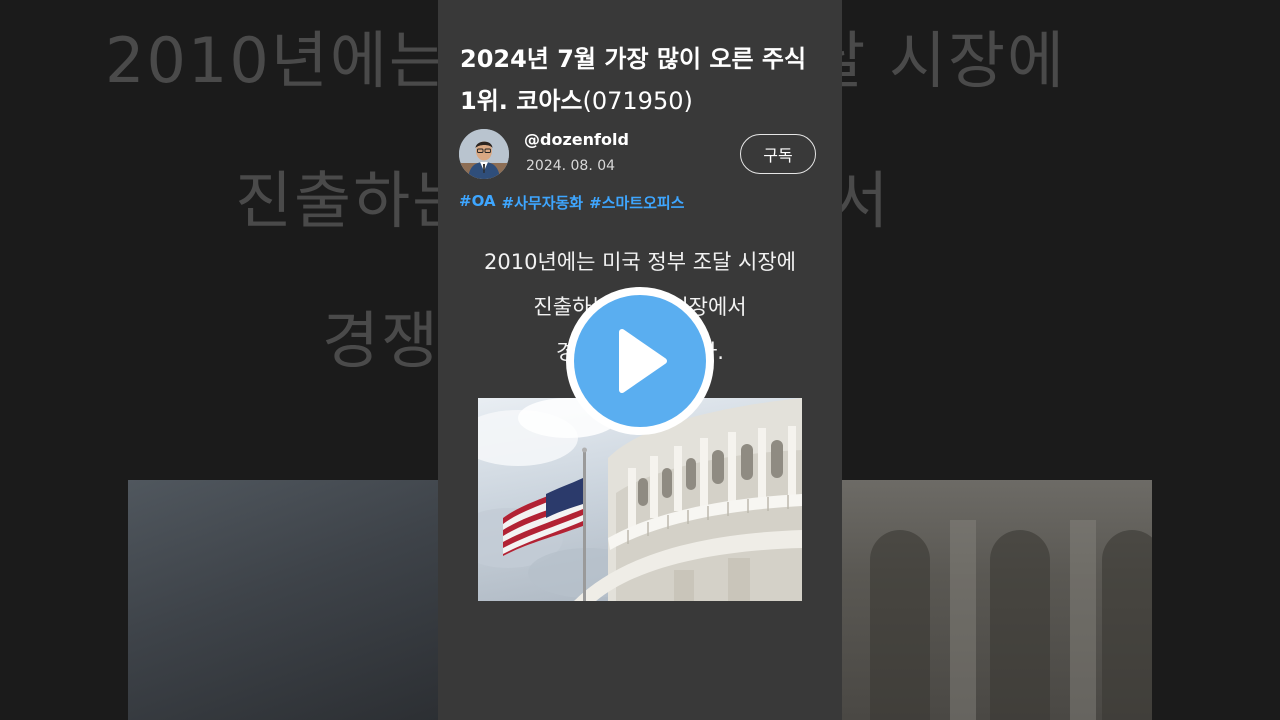  I want to click on hashtag-office-automation: #사무자동화, so click(543, 202).